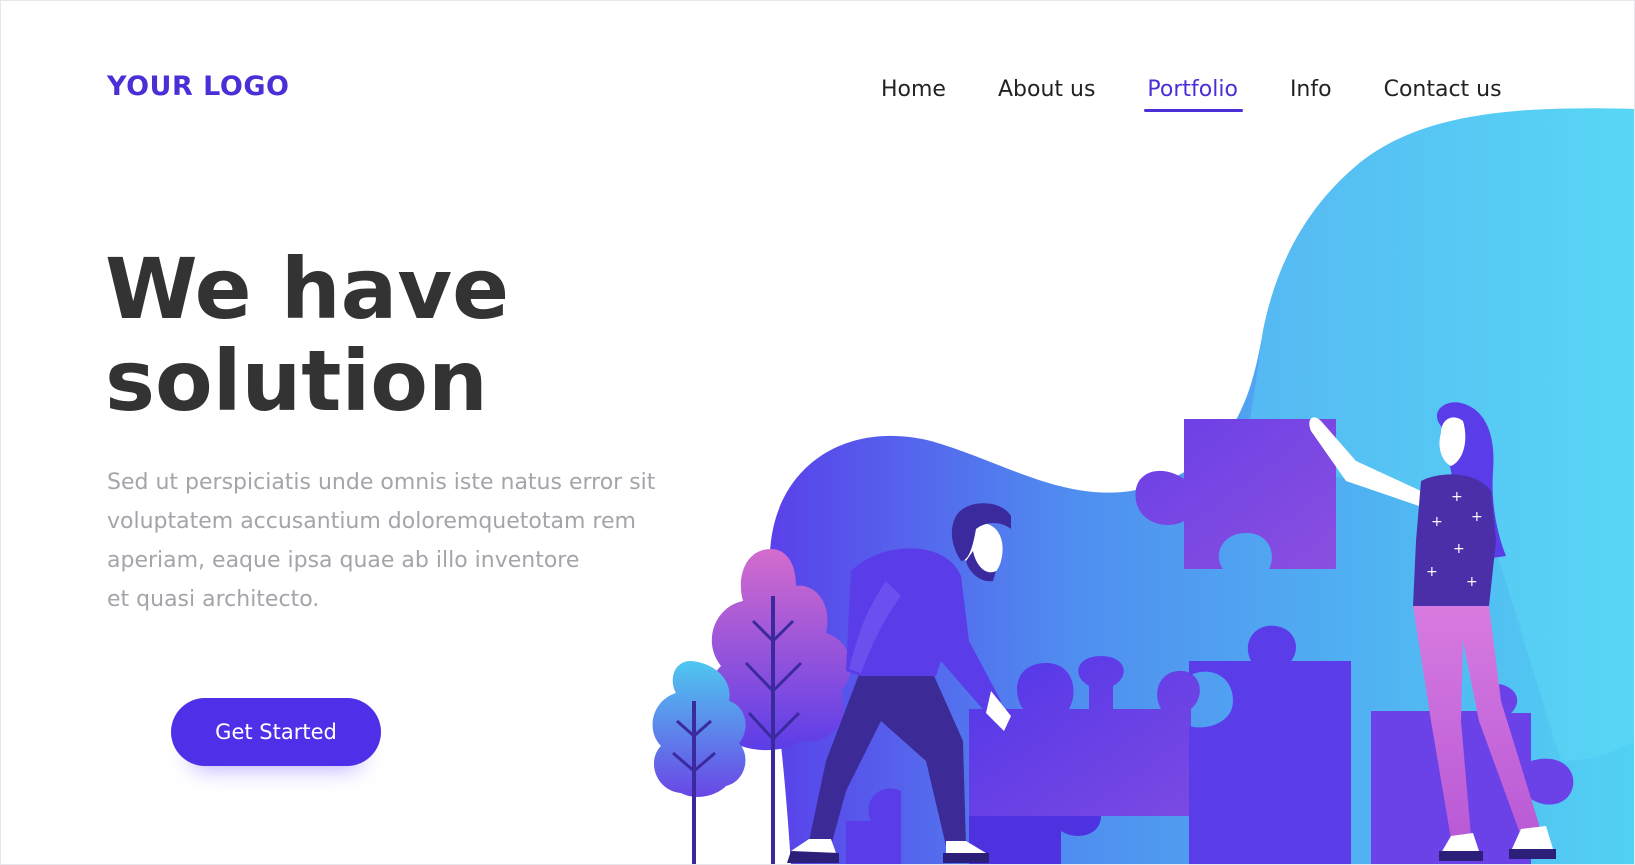  I want to click on nav-contact-us: Contact us, so click(1443, 94).